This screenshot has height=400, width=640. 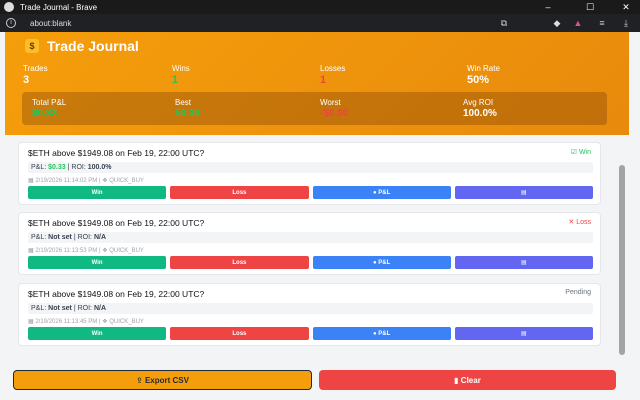 What do you see at coordinates (480, 108) in the screenshot?
I see `summary-avg-roi: Avg ROI 100.0%` at bounding box center [480, 108].